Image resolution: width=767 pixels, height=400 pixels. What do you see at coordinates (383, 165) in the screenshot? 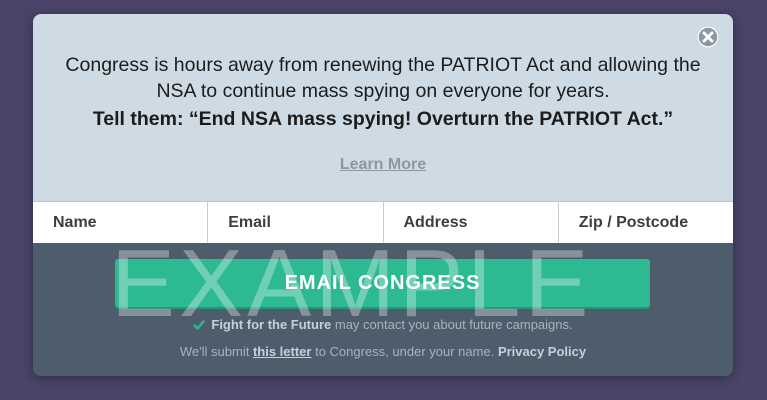
I see `learn-more-link: Learn More` at bounding box center [383, 165].